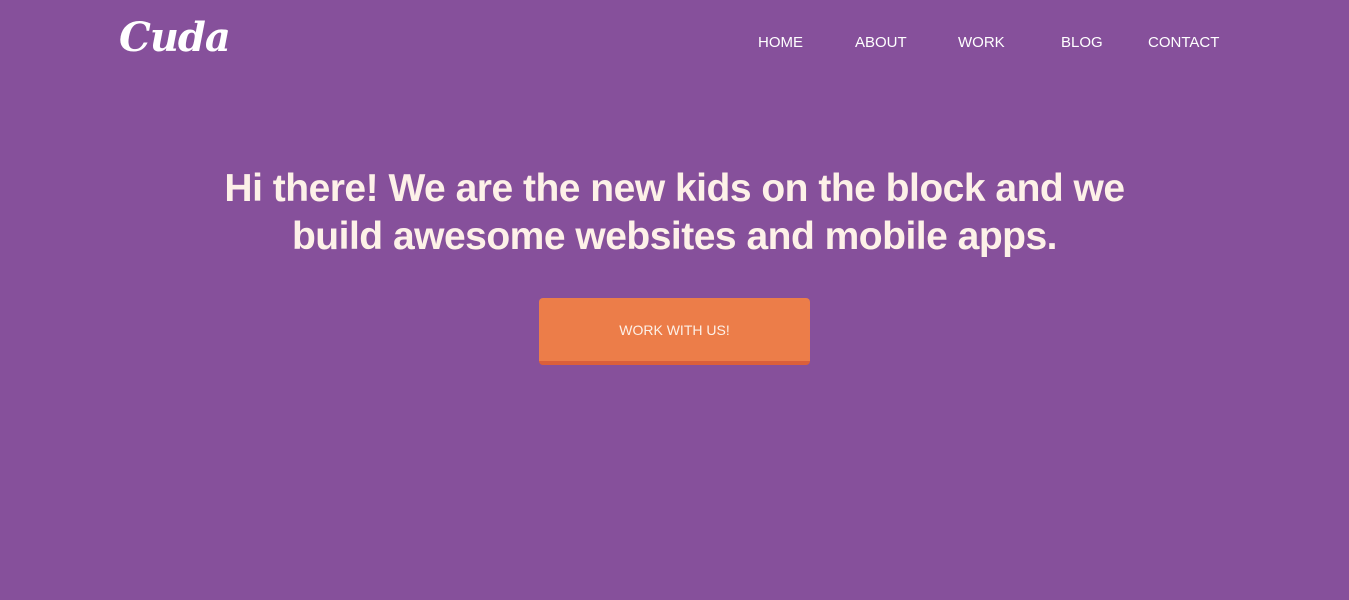 Image resolution: width=1349 pixels, height=600 pixels. What do you see at coordinates (981, 43) in the screenshot?
I see `nav-item-work: WORK` at bounding box center [981, 43].